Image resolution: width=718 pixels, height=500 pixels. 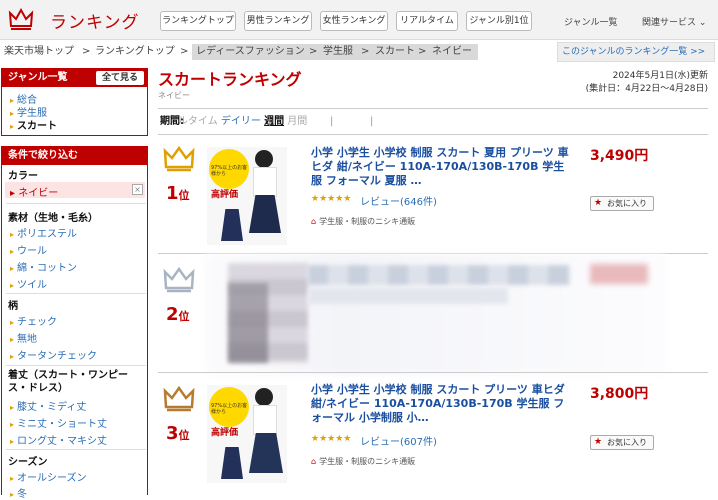 What do you see at coordinates (499, 21) in the screenshot?
I see `nav-genre-first: ジャンル別1位` at bounding box center [499, 21].